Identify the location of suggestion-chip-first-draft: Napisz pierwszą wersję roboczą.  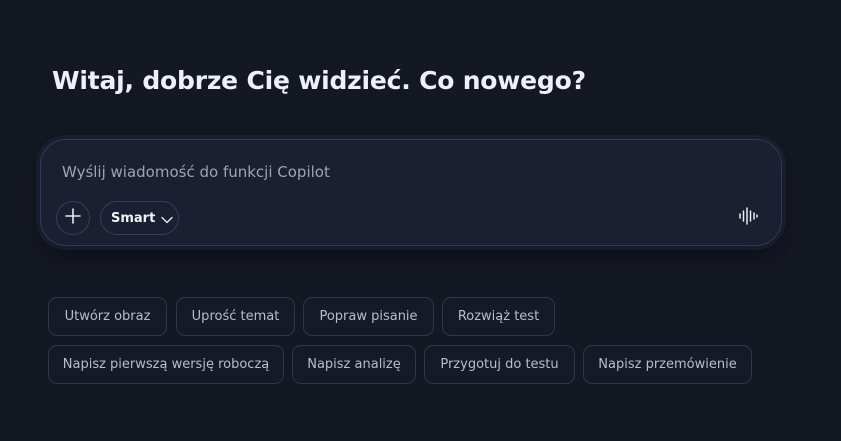
(166, 364).